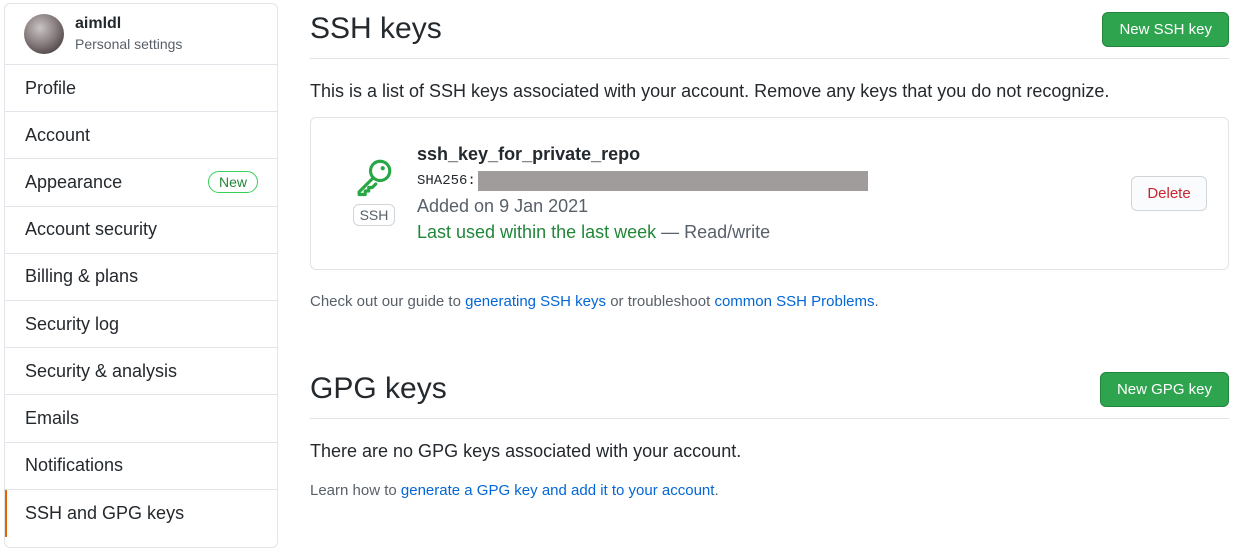  I want to click on sidebar-item-label: Notifications, so click(74, 465).